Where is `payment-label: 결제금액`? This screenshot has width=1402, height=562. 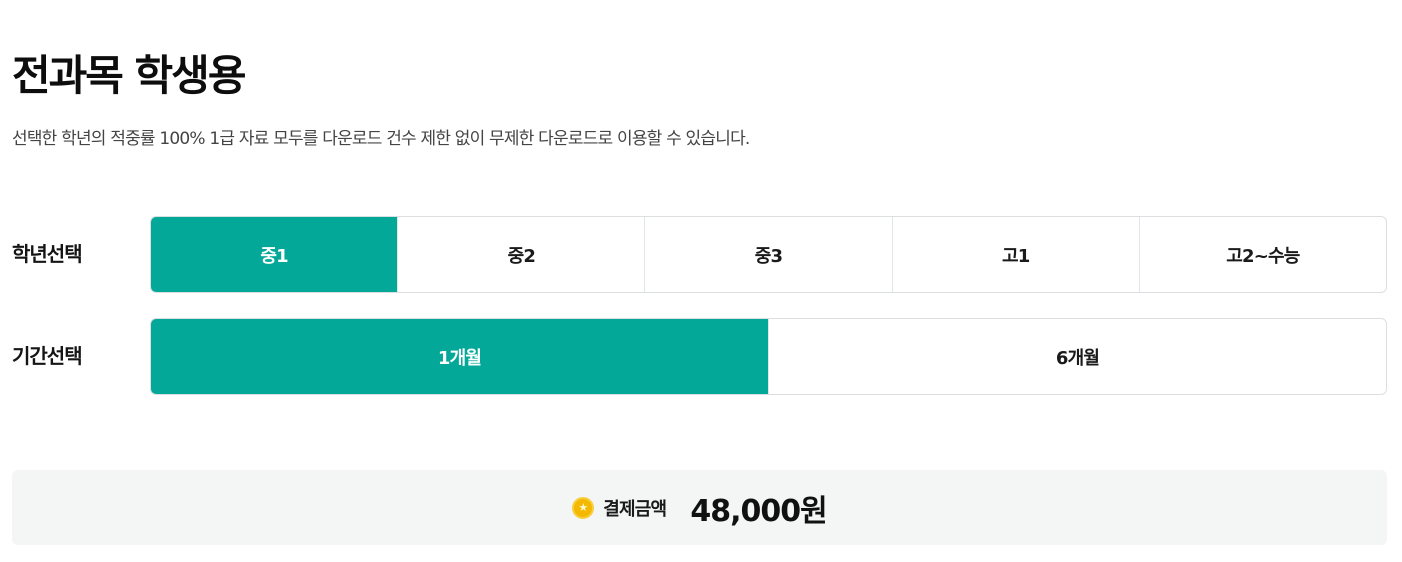 payment-label: 결제금액 is located at coordinates (635, 509).